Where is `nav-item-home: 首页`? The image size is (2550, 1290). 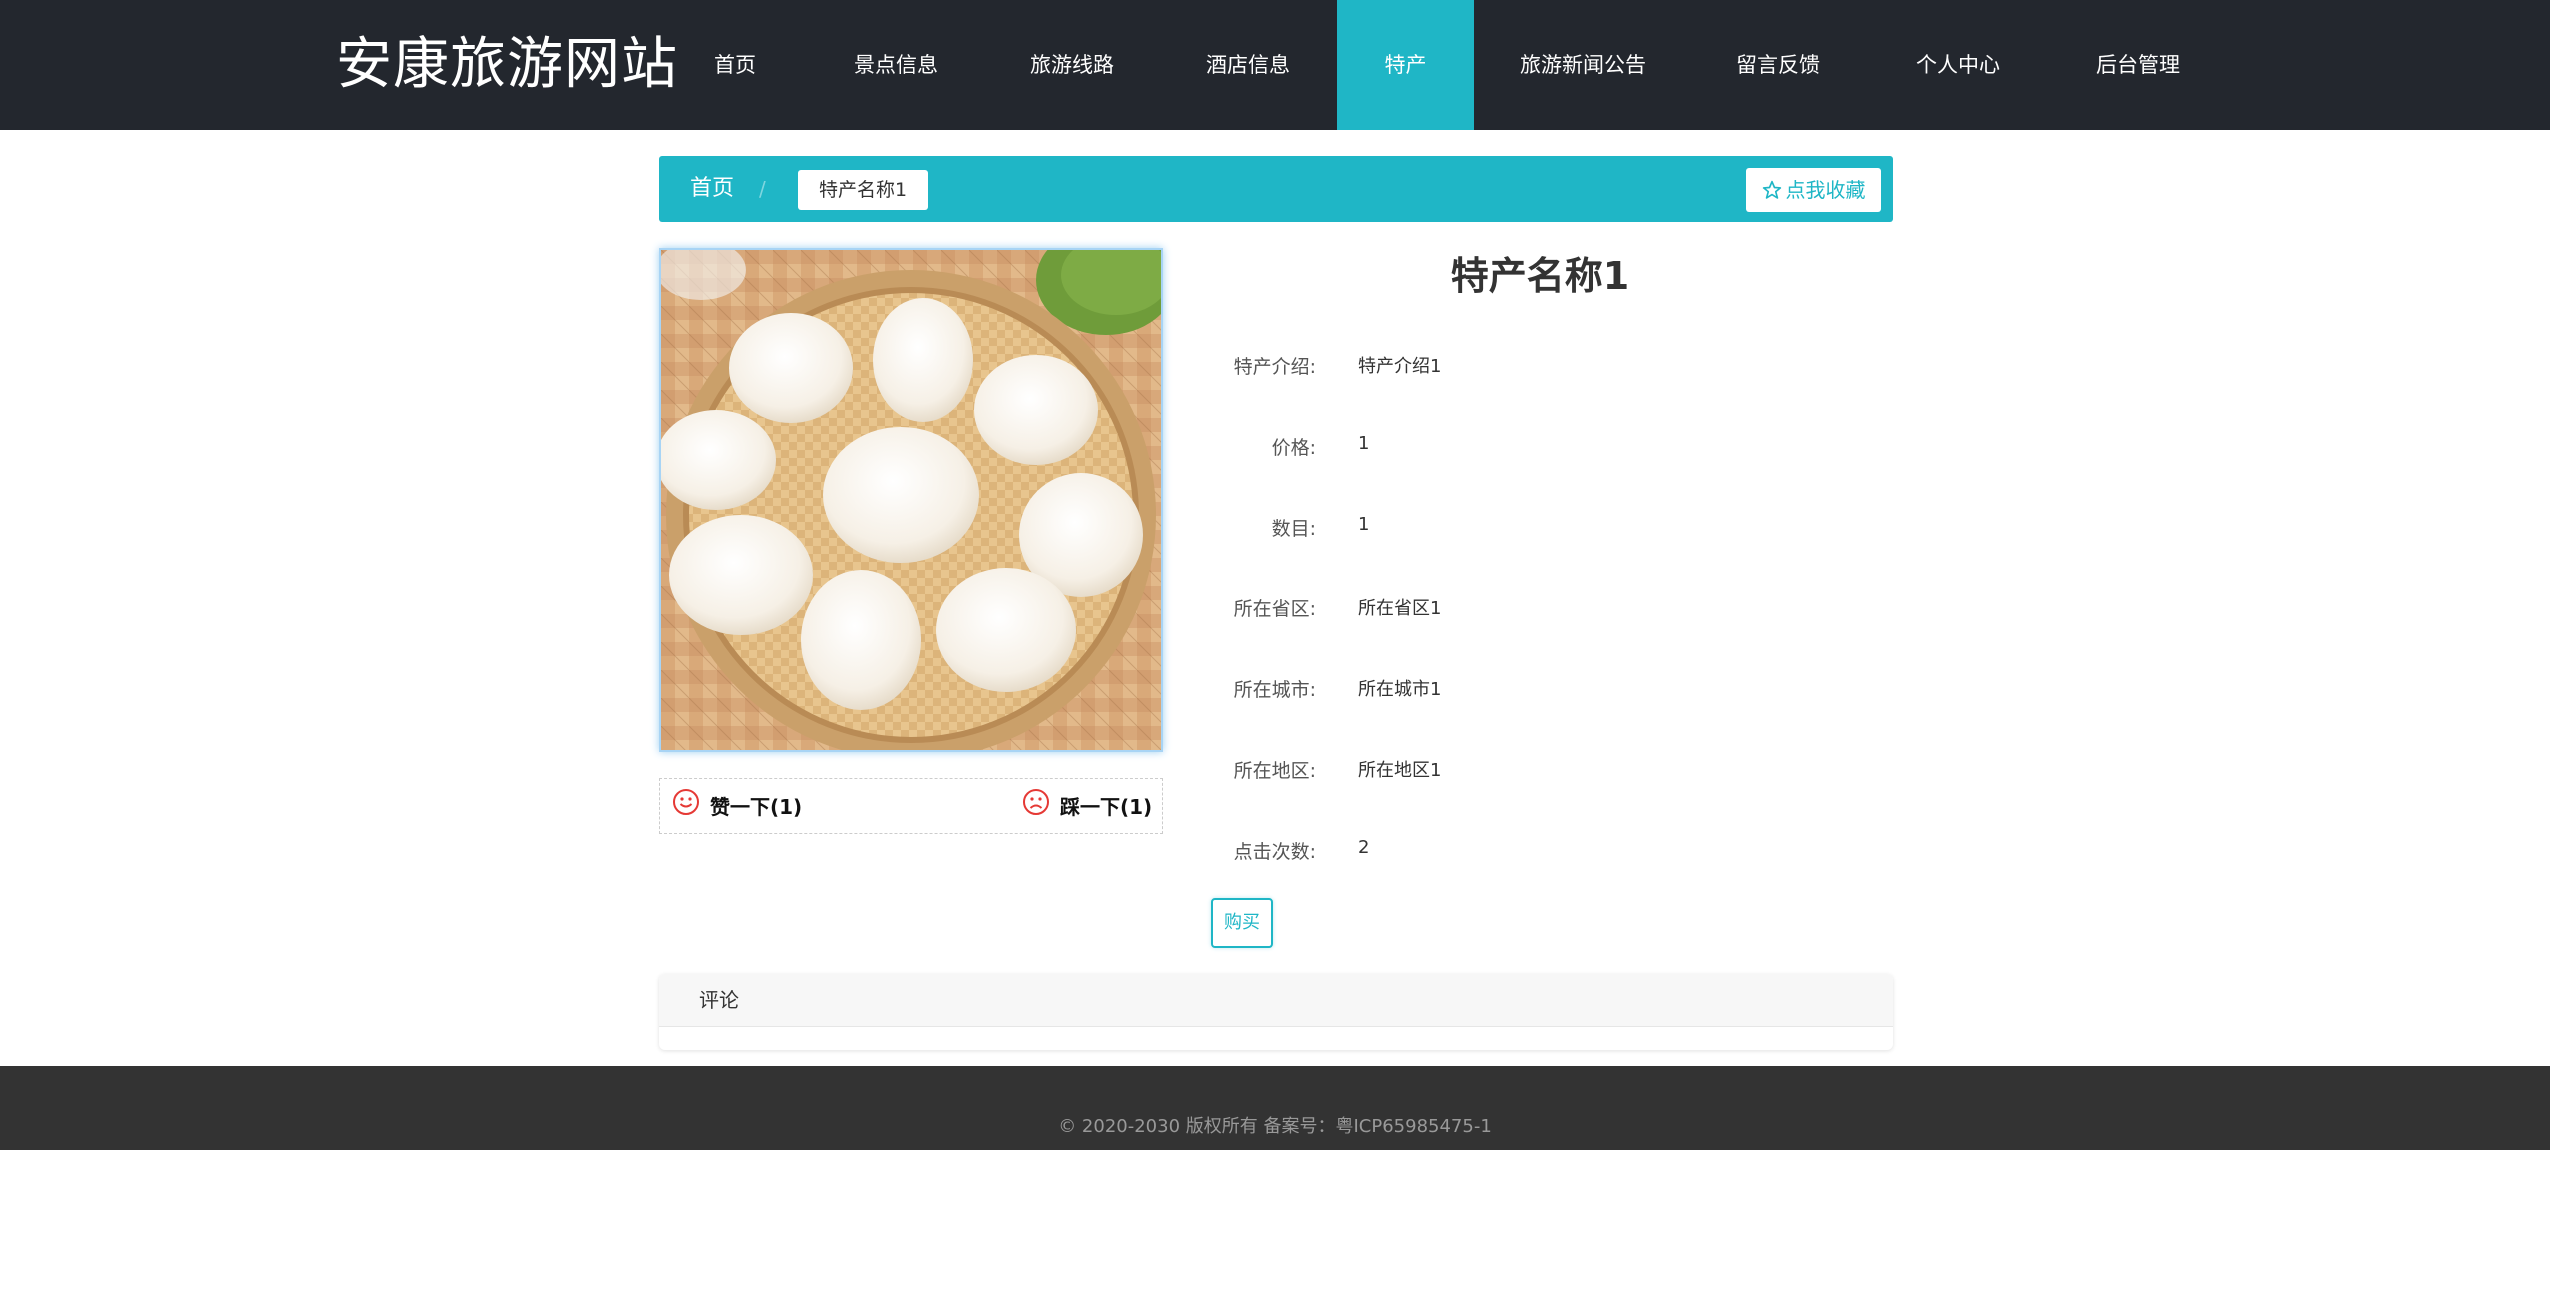 nav-item-home: 首页 is located at coordinates (735, 65).